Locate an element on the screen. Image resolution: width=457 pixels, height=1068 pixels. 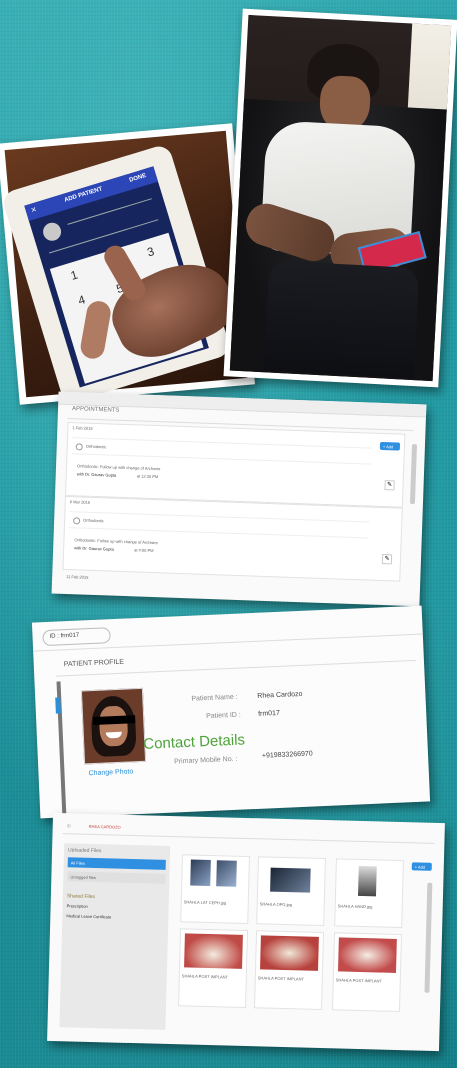
next-appointment-date: 11 Feb 2015 is located at coordinates (77, 577).